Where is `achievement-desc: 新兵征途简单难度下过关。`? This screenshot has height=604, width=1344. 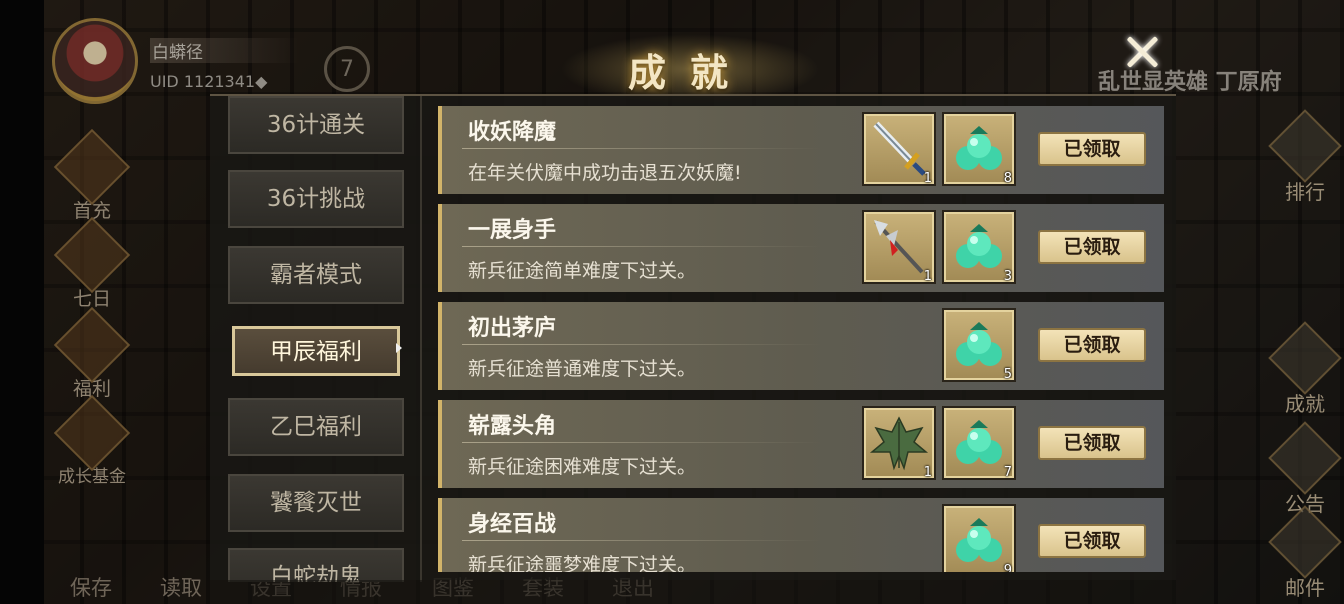 achievement-desc: 新兵征途简单难度下过关。 is located at coordinates (582, 271).